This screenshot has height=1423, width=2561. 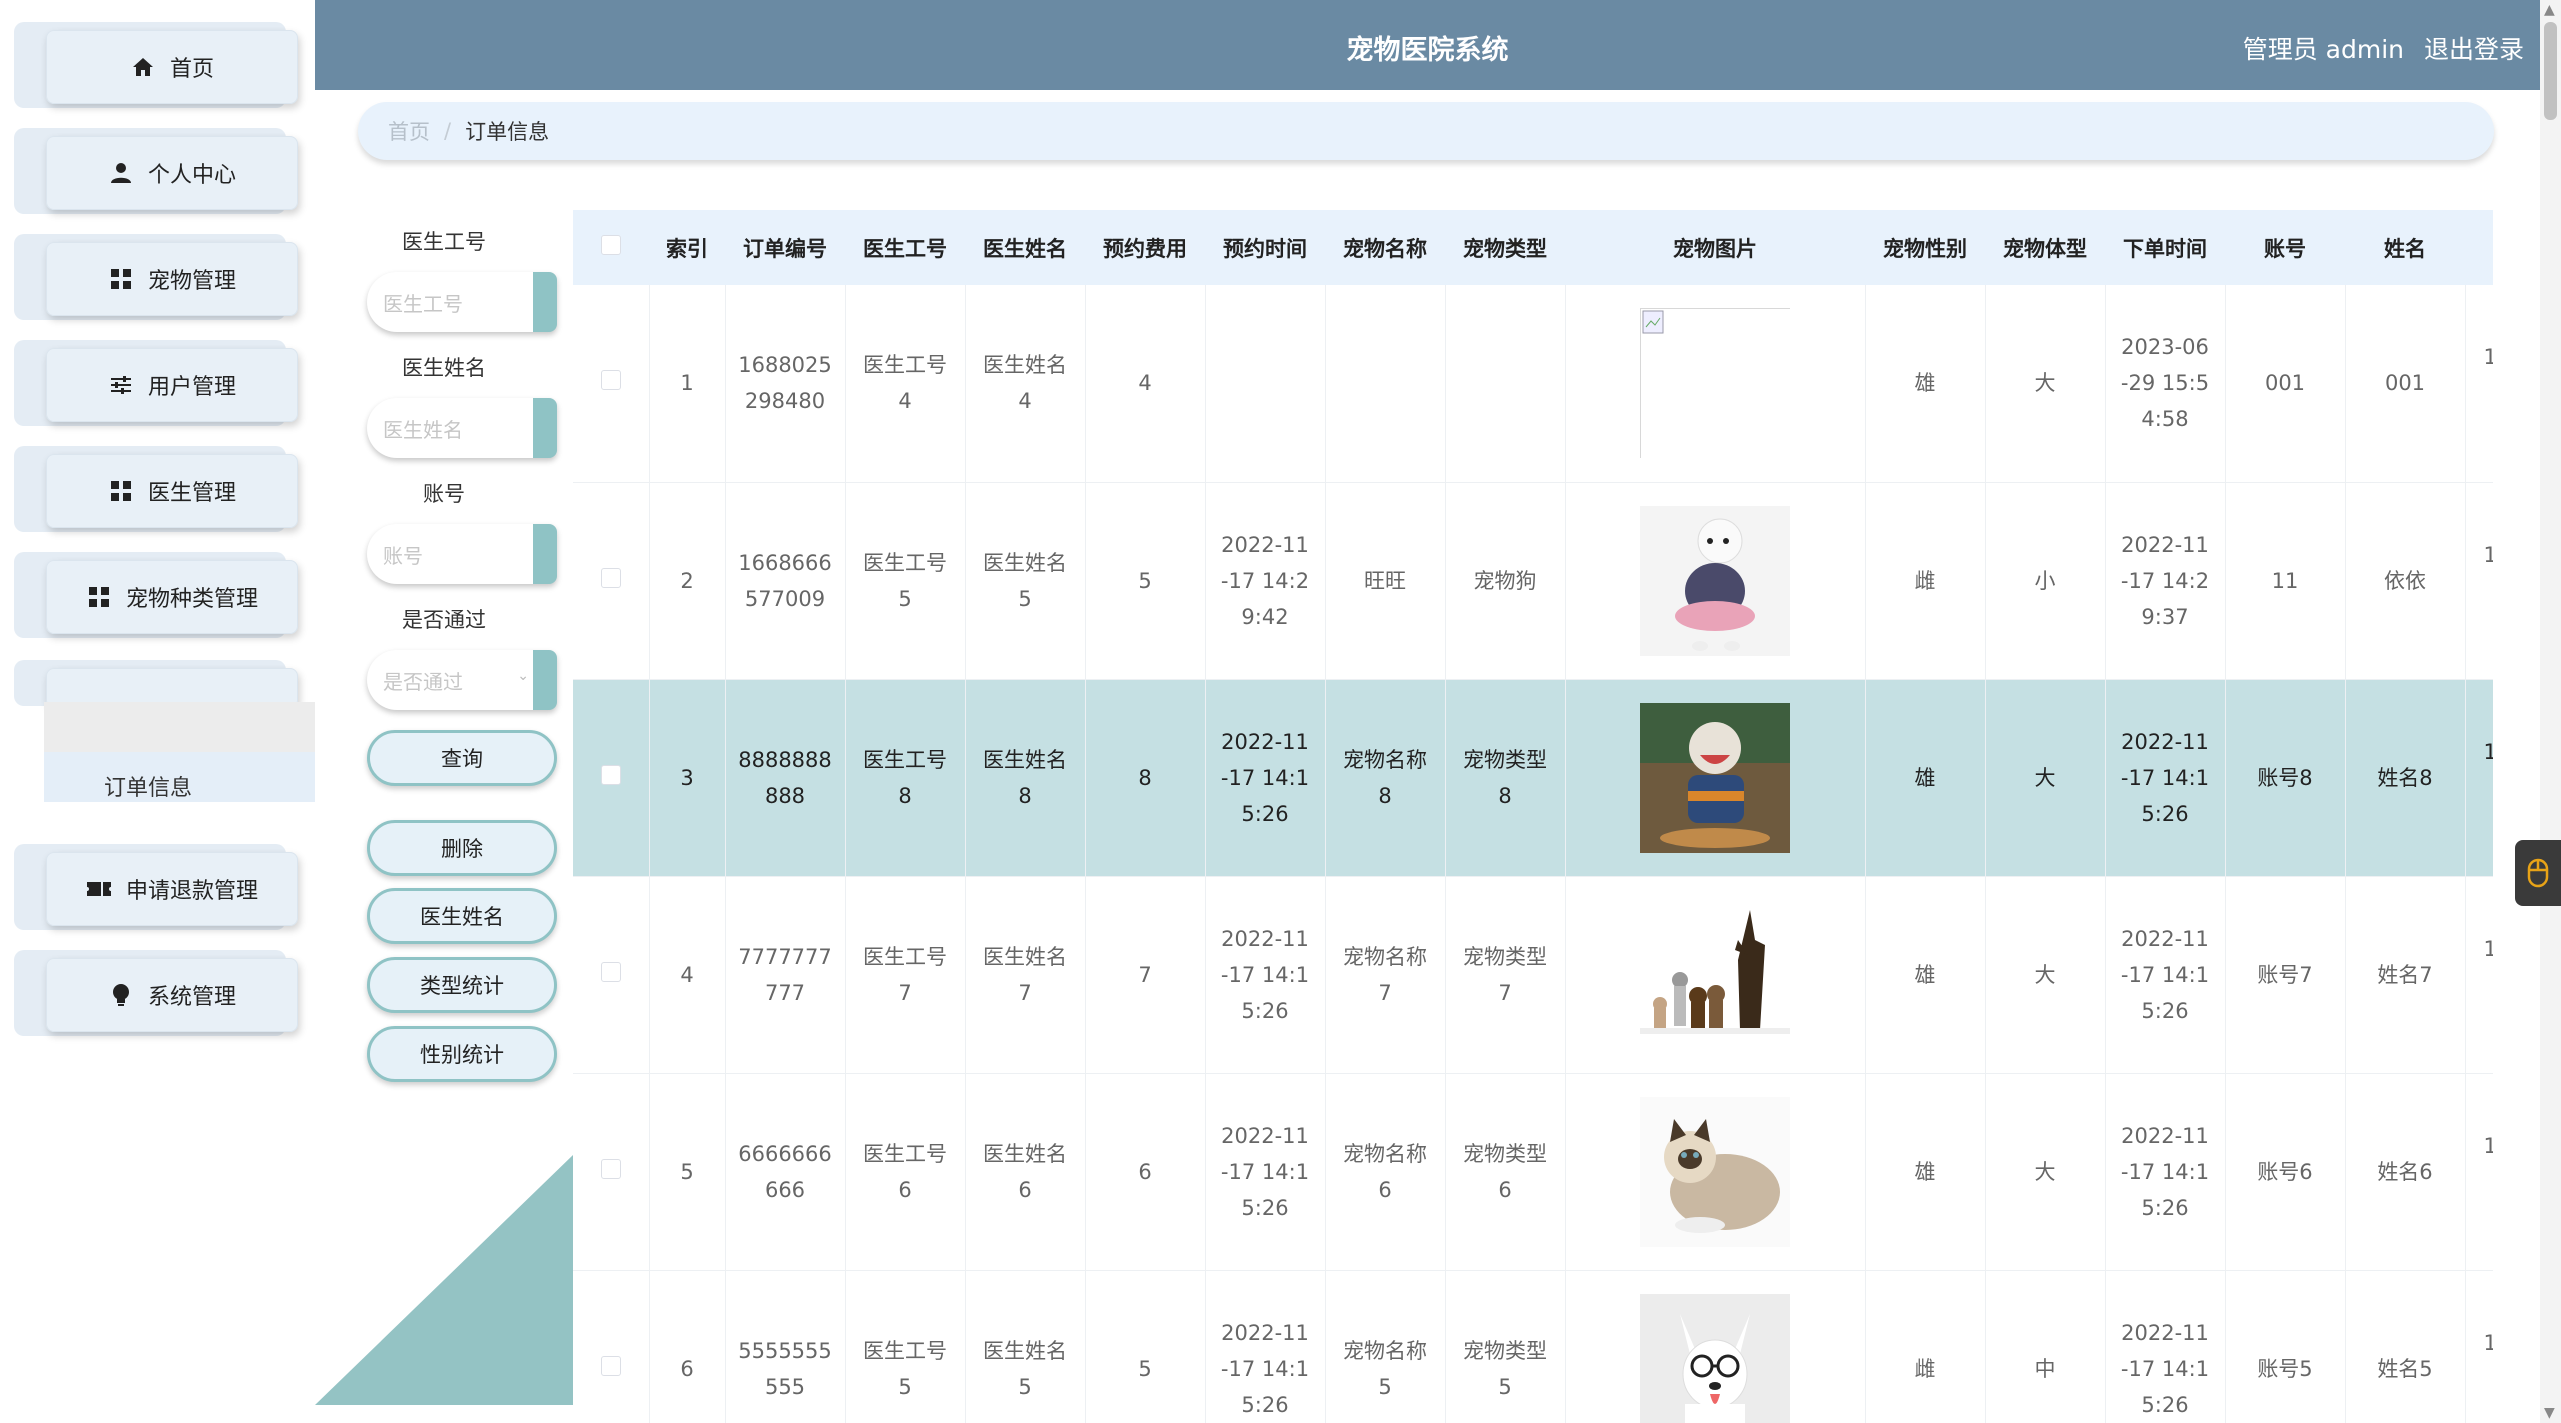 I want to click on delete-button: 删除, so click(x=462, y=848).